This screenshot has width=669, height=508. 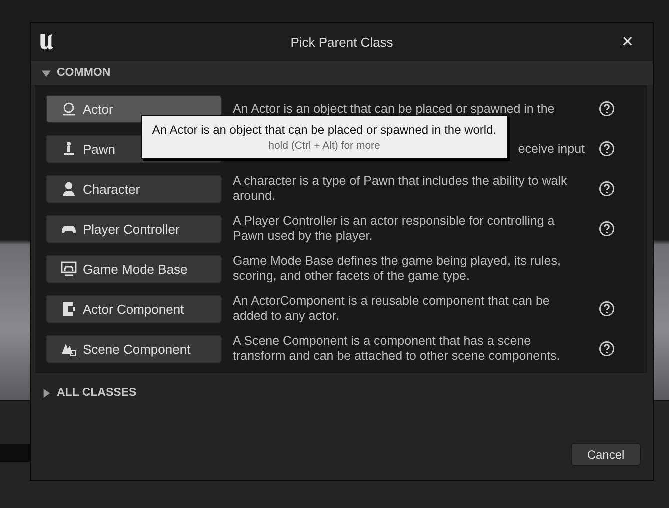 I want to click on class-description: A Player Controller is an actor responsible for controlling a Pawn used by the player., so click(x=394, y=229).